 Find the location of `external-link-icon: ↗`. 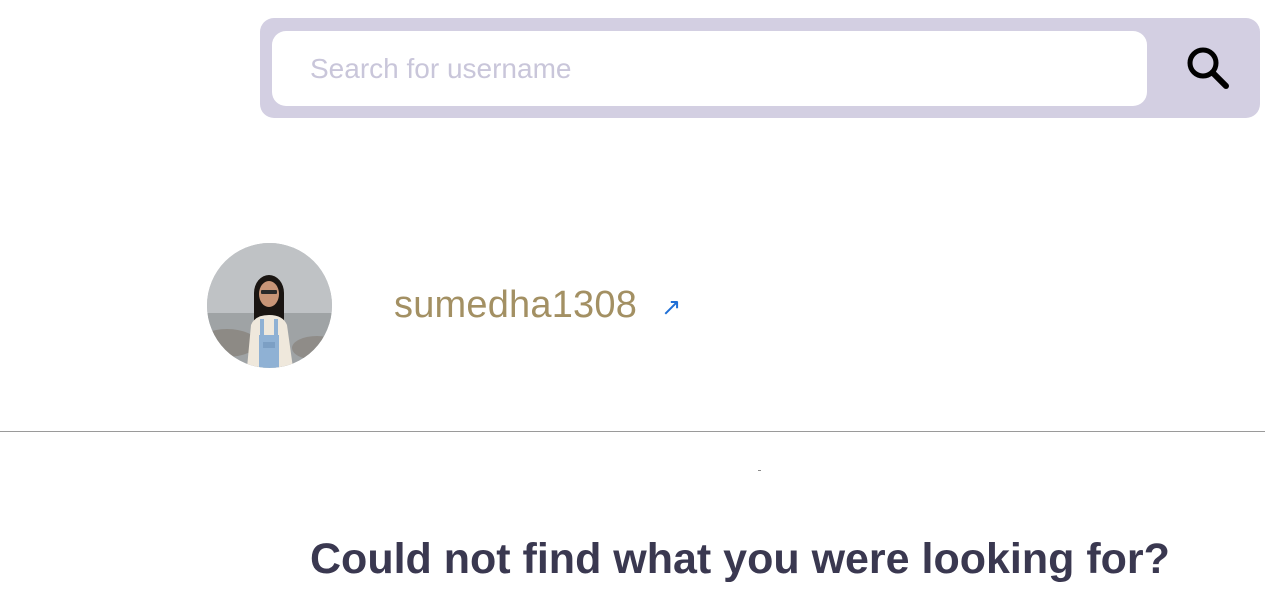

external-link-icon: ↗ is located at coordinates (671, 307).